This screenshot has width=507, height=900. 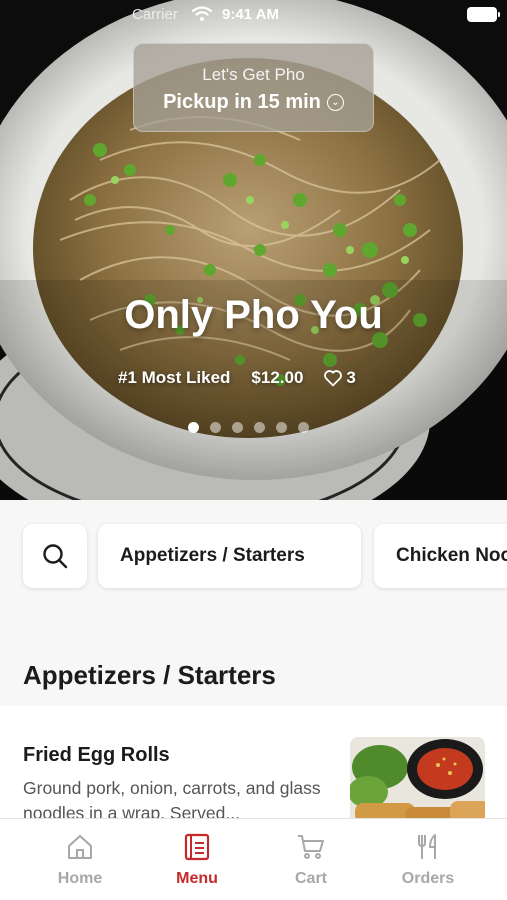 I want to click on tab-label-home: Home, so click(x=80, y=878).